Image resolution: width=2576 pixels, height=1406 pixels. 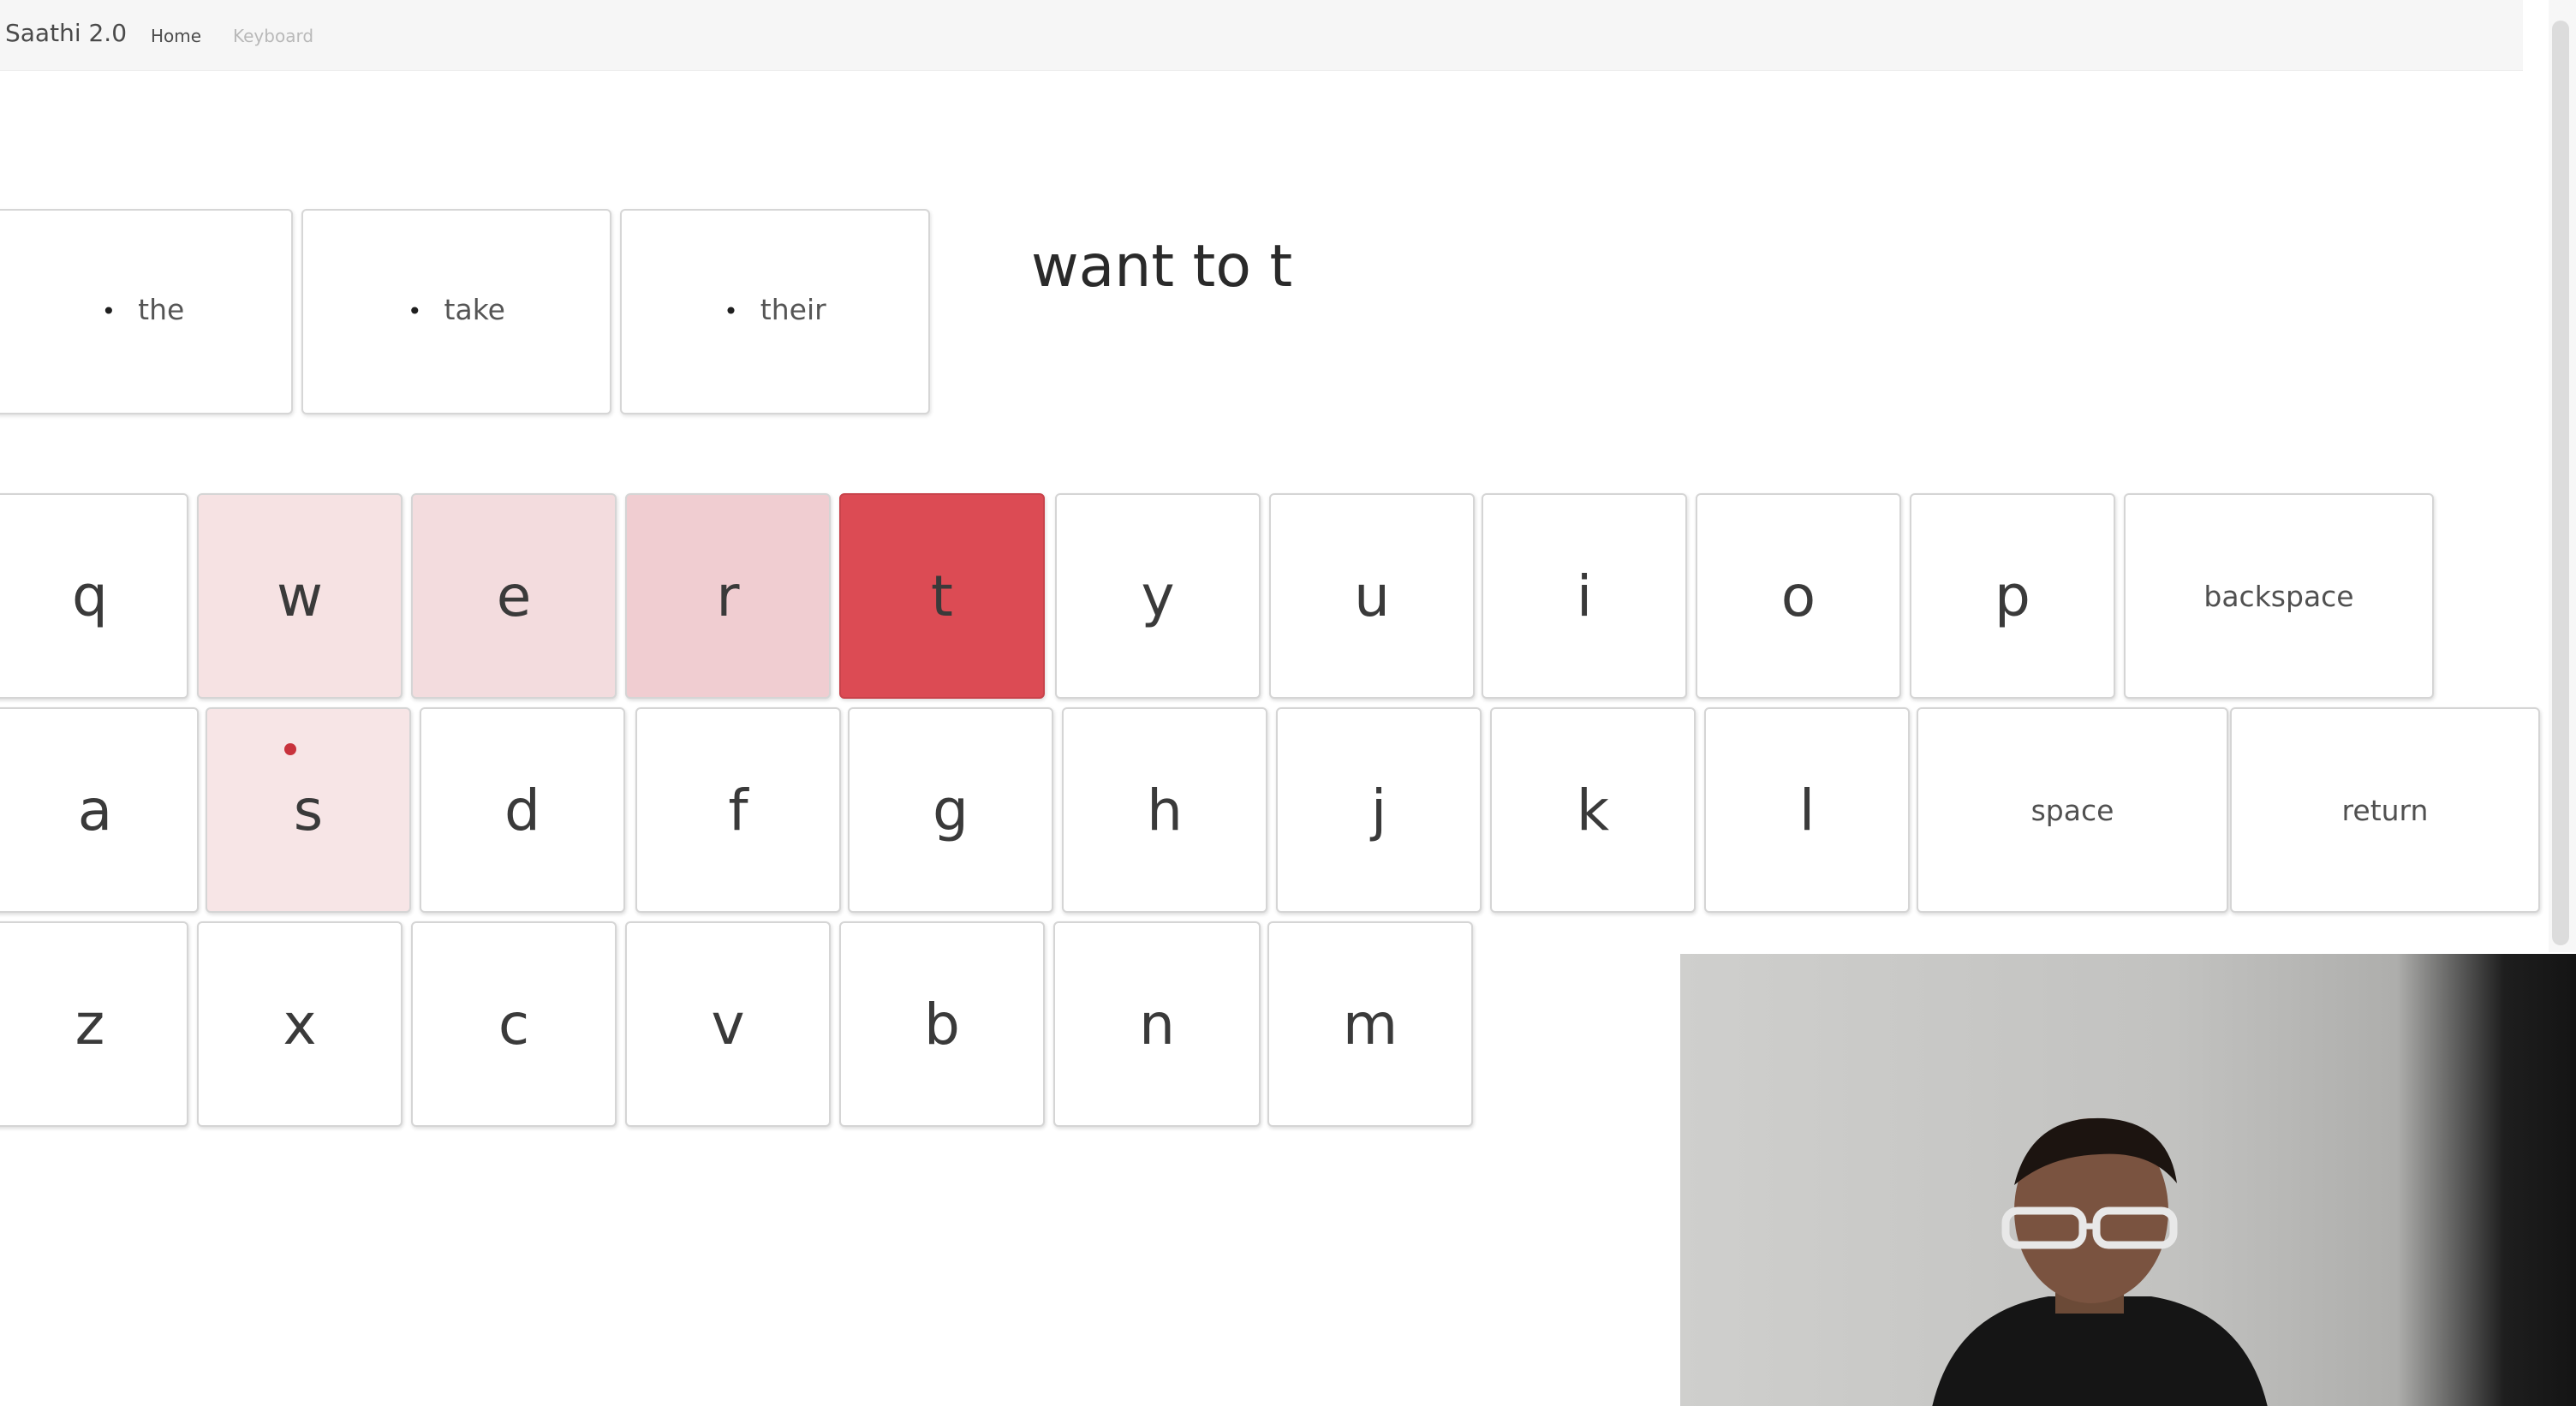 What do you see at coordinates (1157, 1024) in the screenshot?
I see `key-n: n` at bounding box center [1157, 1024].